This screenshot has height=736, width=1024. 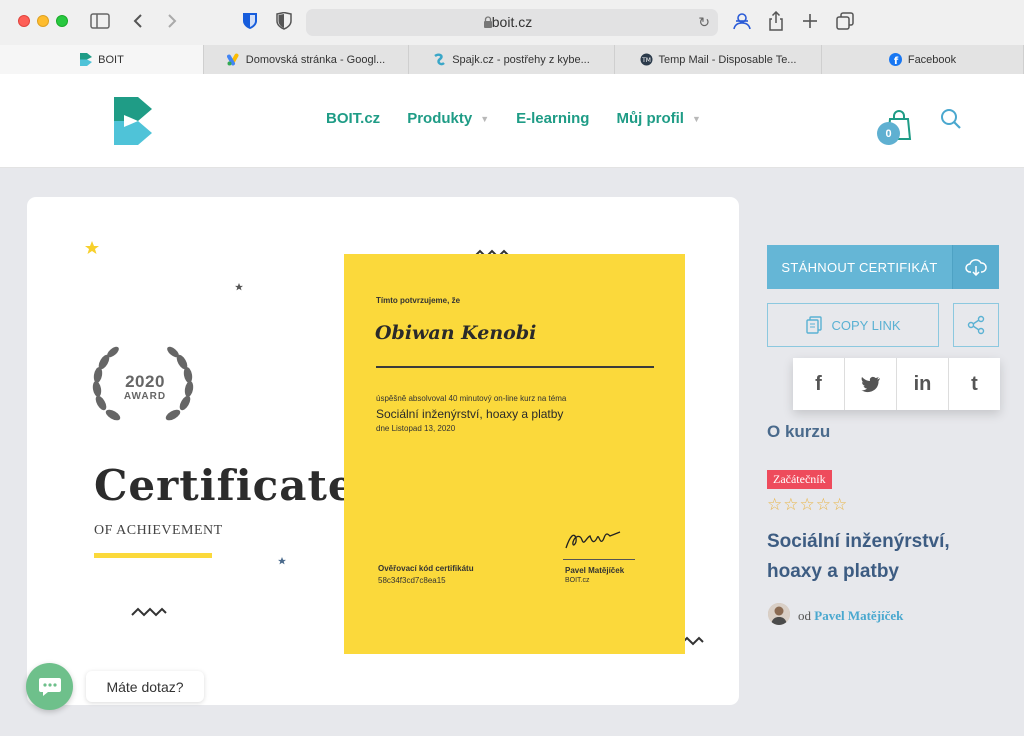 I want to click on tab-boit: BOIT, so click(x=102, y=59).